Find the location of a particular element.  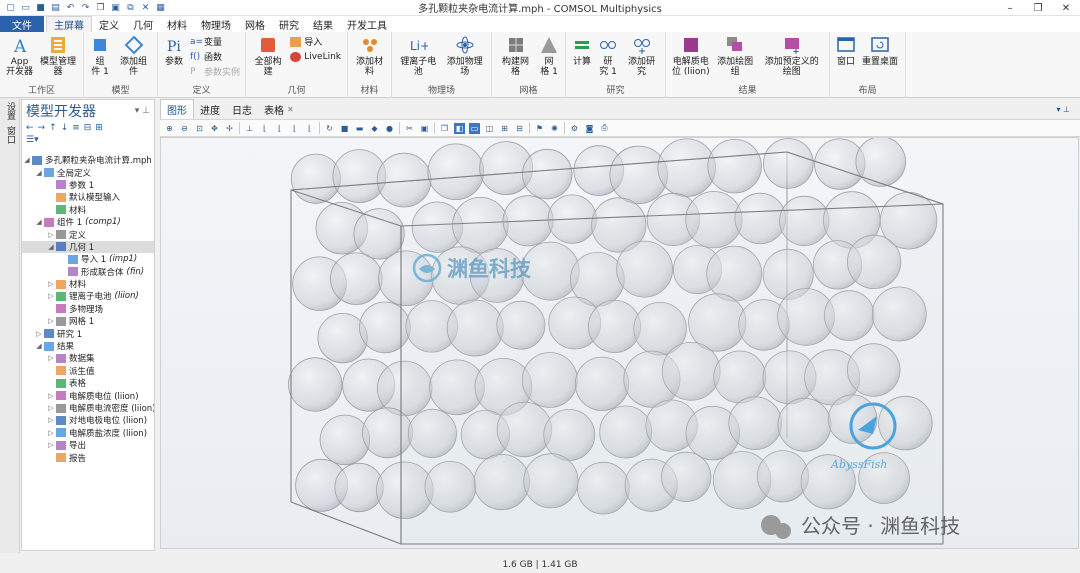

reset-desktop-button: 重置桌面 is located at coordinates (880, 51).